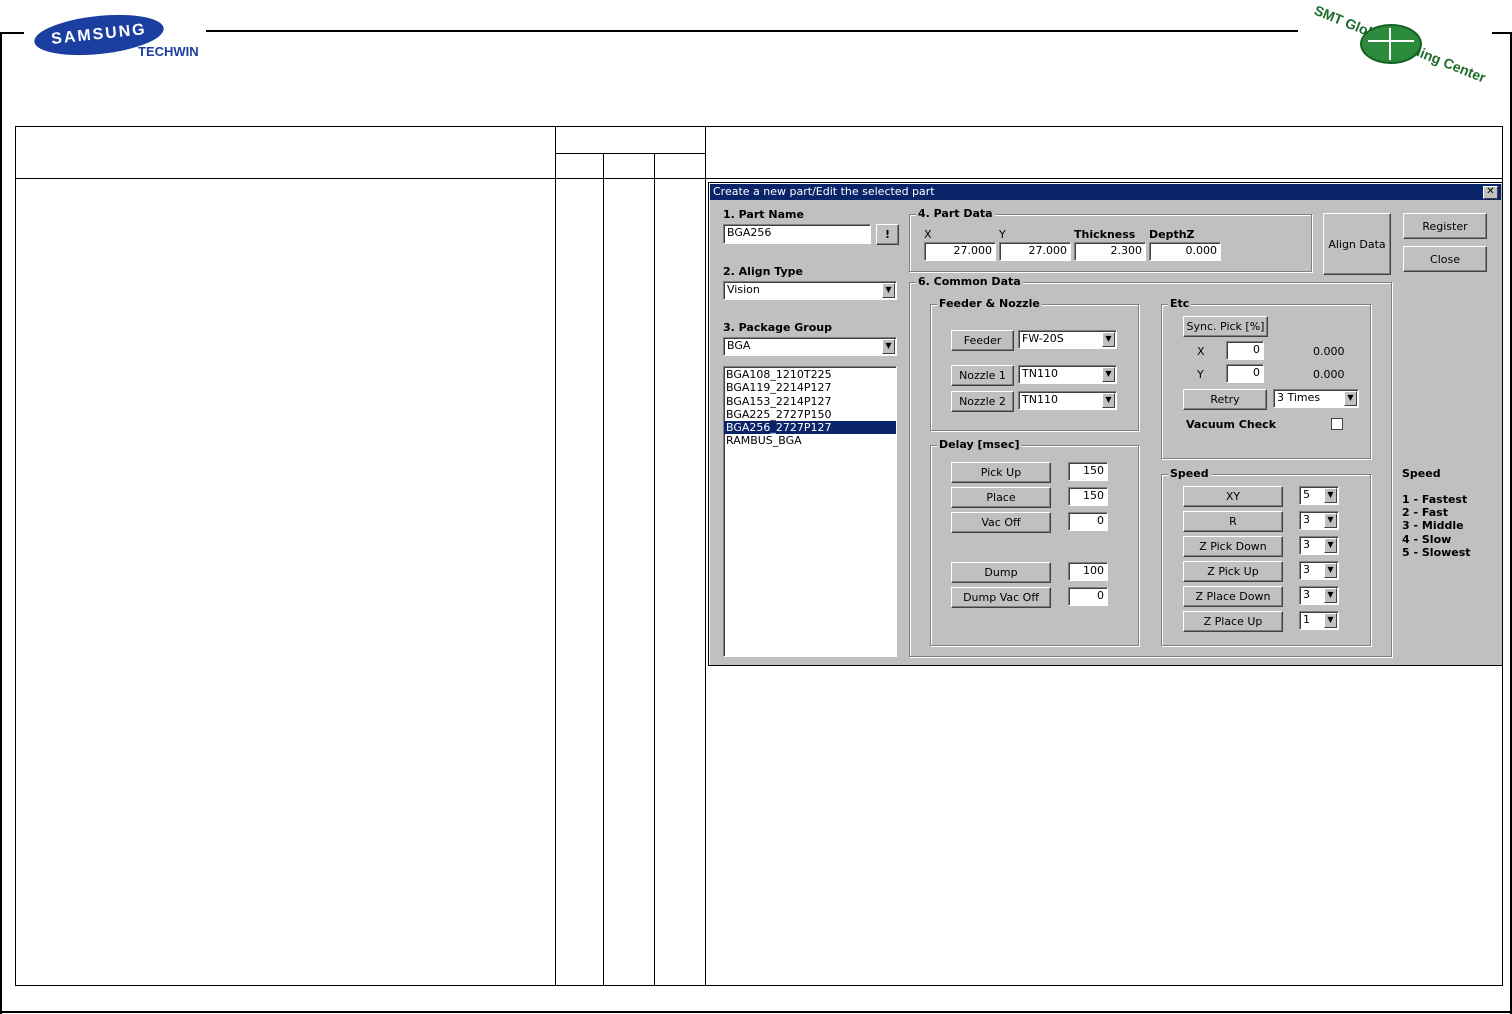  What do you see at coordinates (1233, 521) in the screenshot?
I see `r-speed-button: R` at bounding box center [1233, 521].